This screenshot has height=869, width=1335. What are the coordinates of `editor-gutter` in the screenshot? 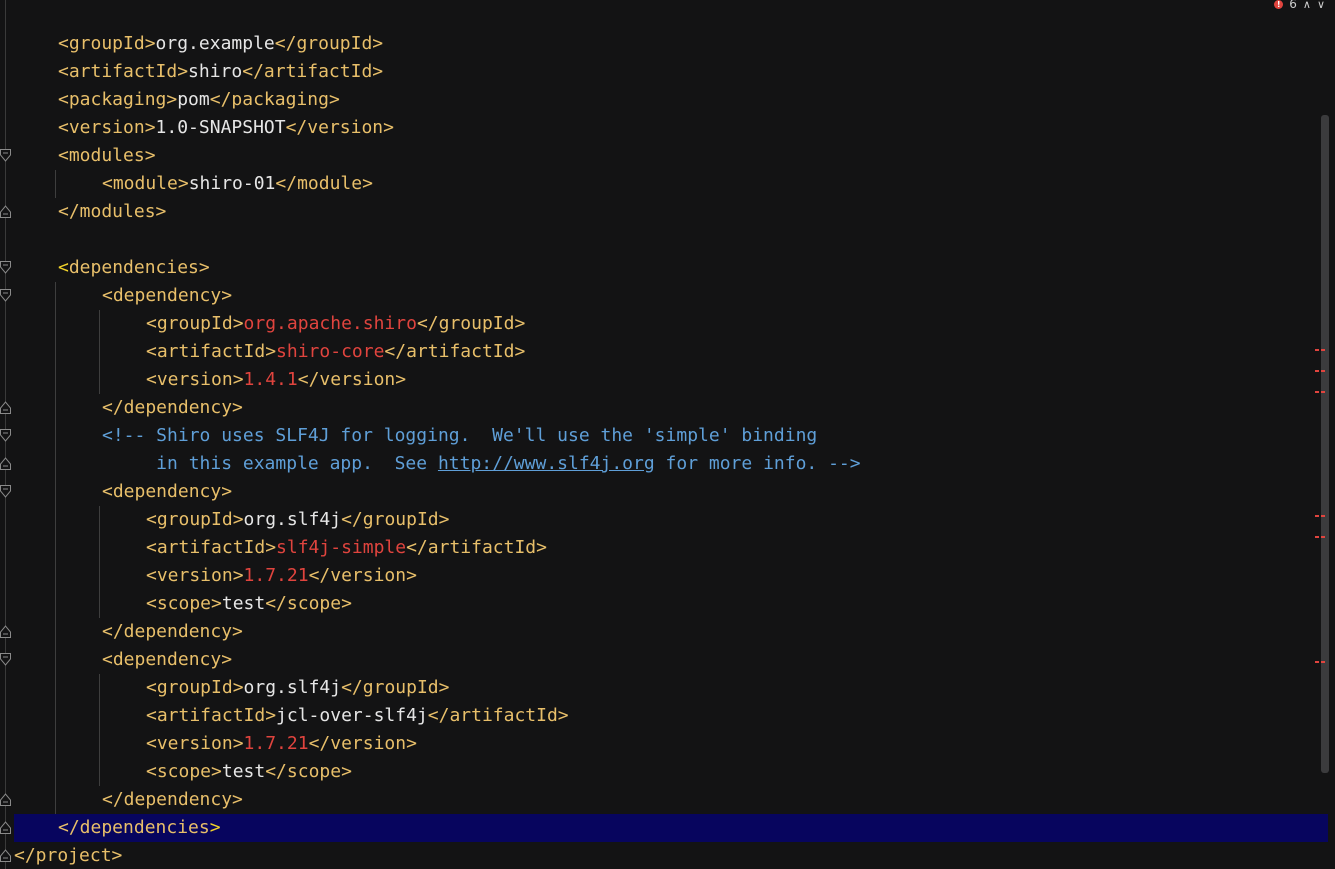 It's located at (7, 434).